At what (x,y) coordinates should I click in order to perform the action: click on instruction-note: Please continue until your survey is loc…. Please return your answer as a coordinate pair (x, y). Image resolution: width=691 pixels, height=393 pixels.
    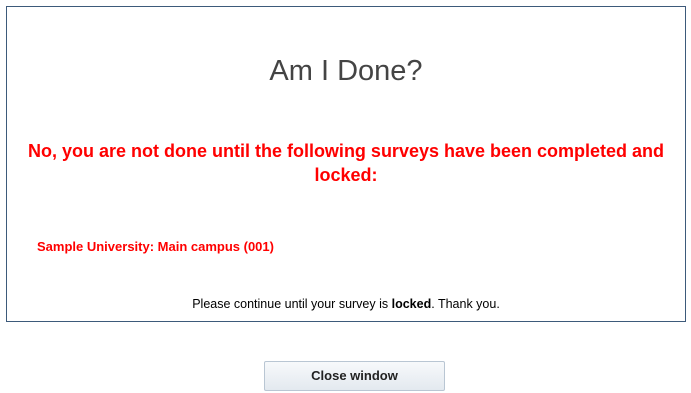
    Looking at the image, I should click on (346, 304).